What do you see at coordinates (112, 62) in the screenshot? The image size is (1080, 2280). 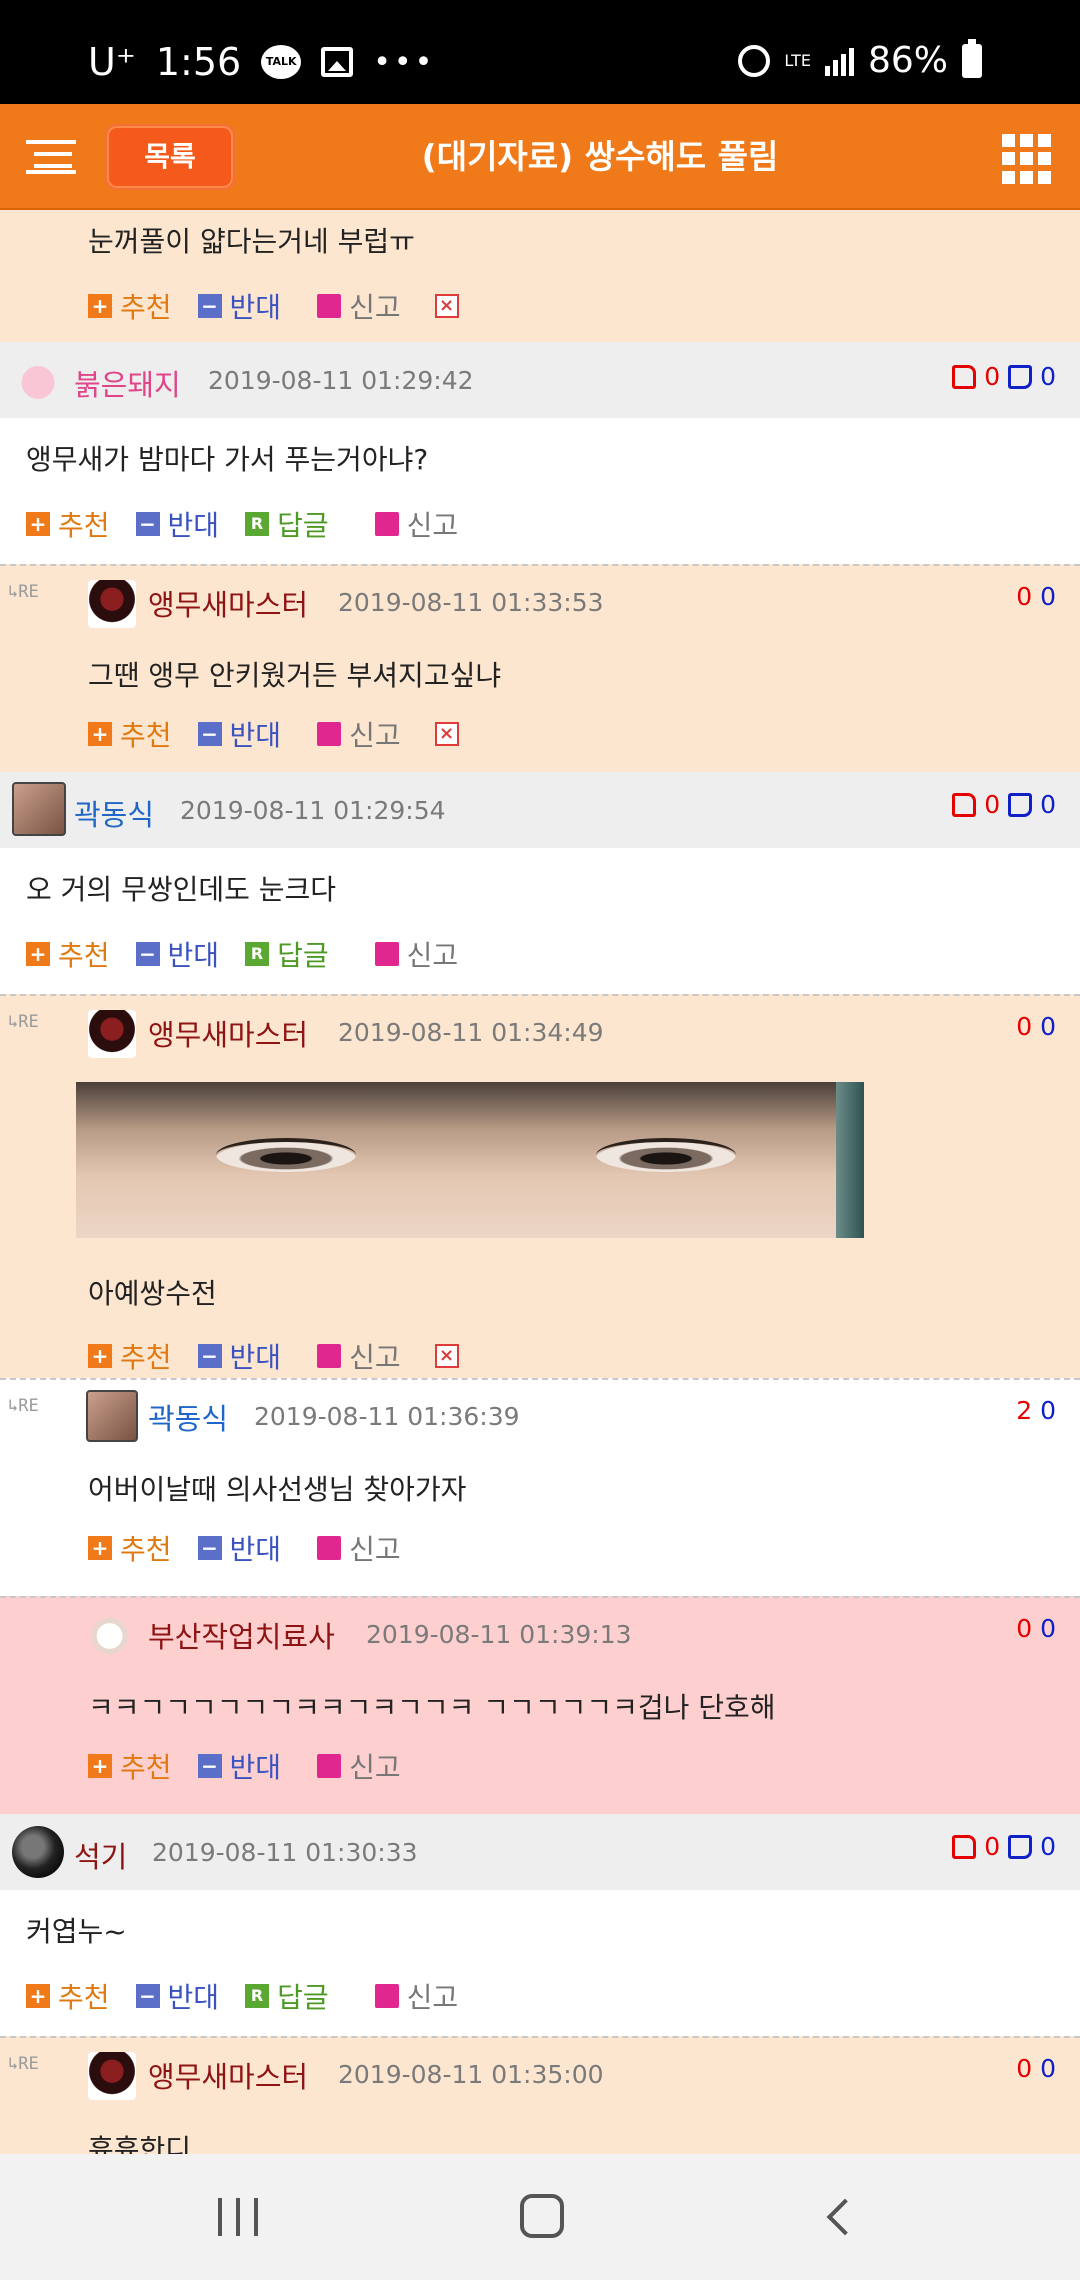 I see `carrier-label: U⁺` at bounding box center [112, 62].